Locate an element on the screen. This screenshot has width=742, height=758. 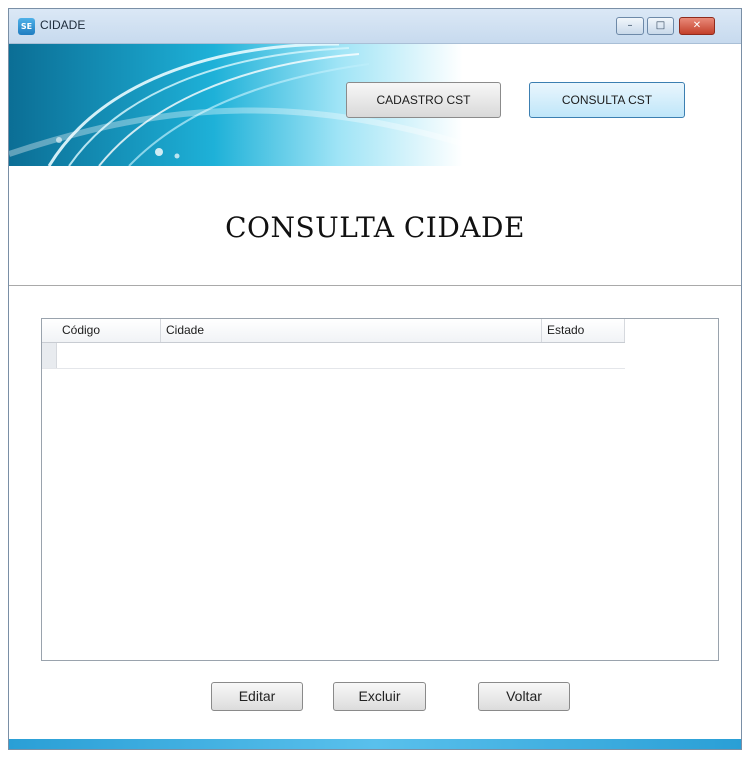
minimize-button: – is located at coordinates (630, 26).